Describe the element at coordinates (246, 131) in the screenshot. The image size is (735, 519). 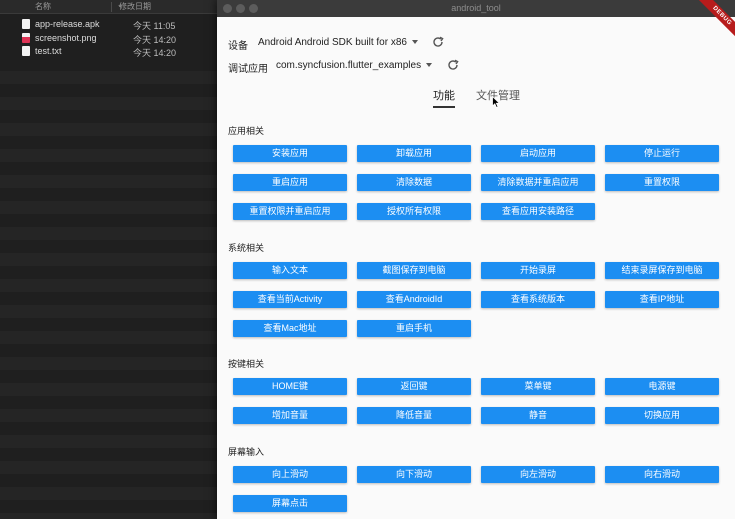
I see `section-title: 应用相关` at that location.